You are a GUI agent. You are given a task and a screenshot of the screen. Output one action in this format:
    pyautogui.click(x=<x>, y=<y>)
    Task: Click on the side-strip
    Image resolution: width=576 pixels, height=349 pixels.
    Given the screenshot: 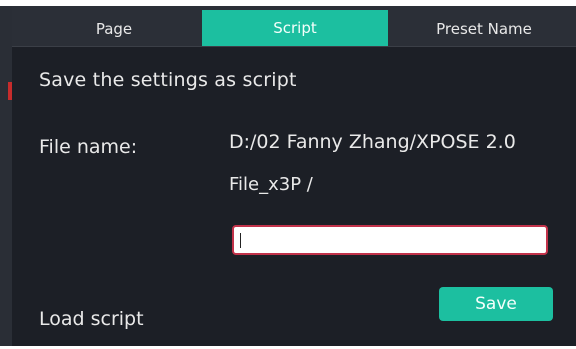 What is the action you would take?
    pyautogui.click(x=6, y=176)
    